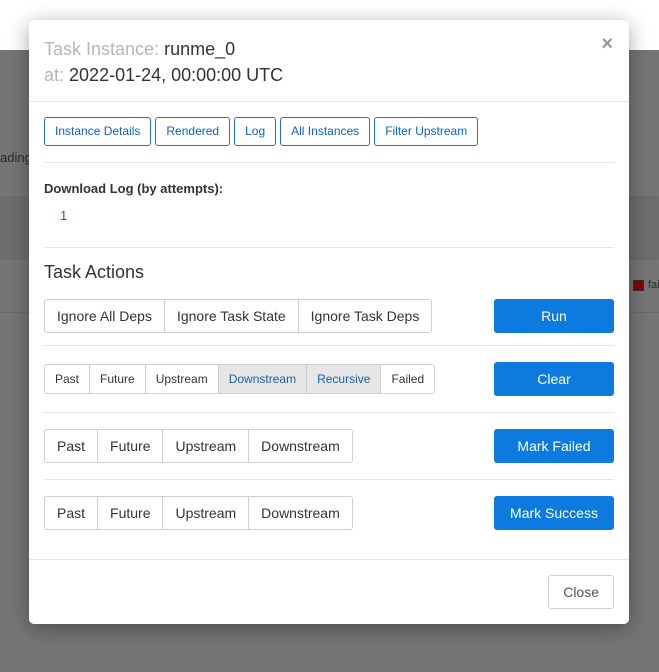 This screenshot has height=672, width=659. Describe the element at coordinates (67, 379) in the screenshot. I see `clear-past-toggle: Past` at that location.